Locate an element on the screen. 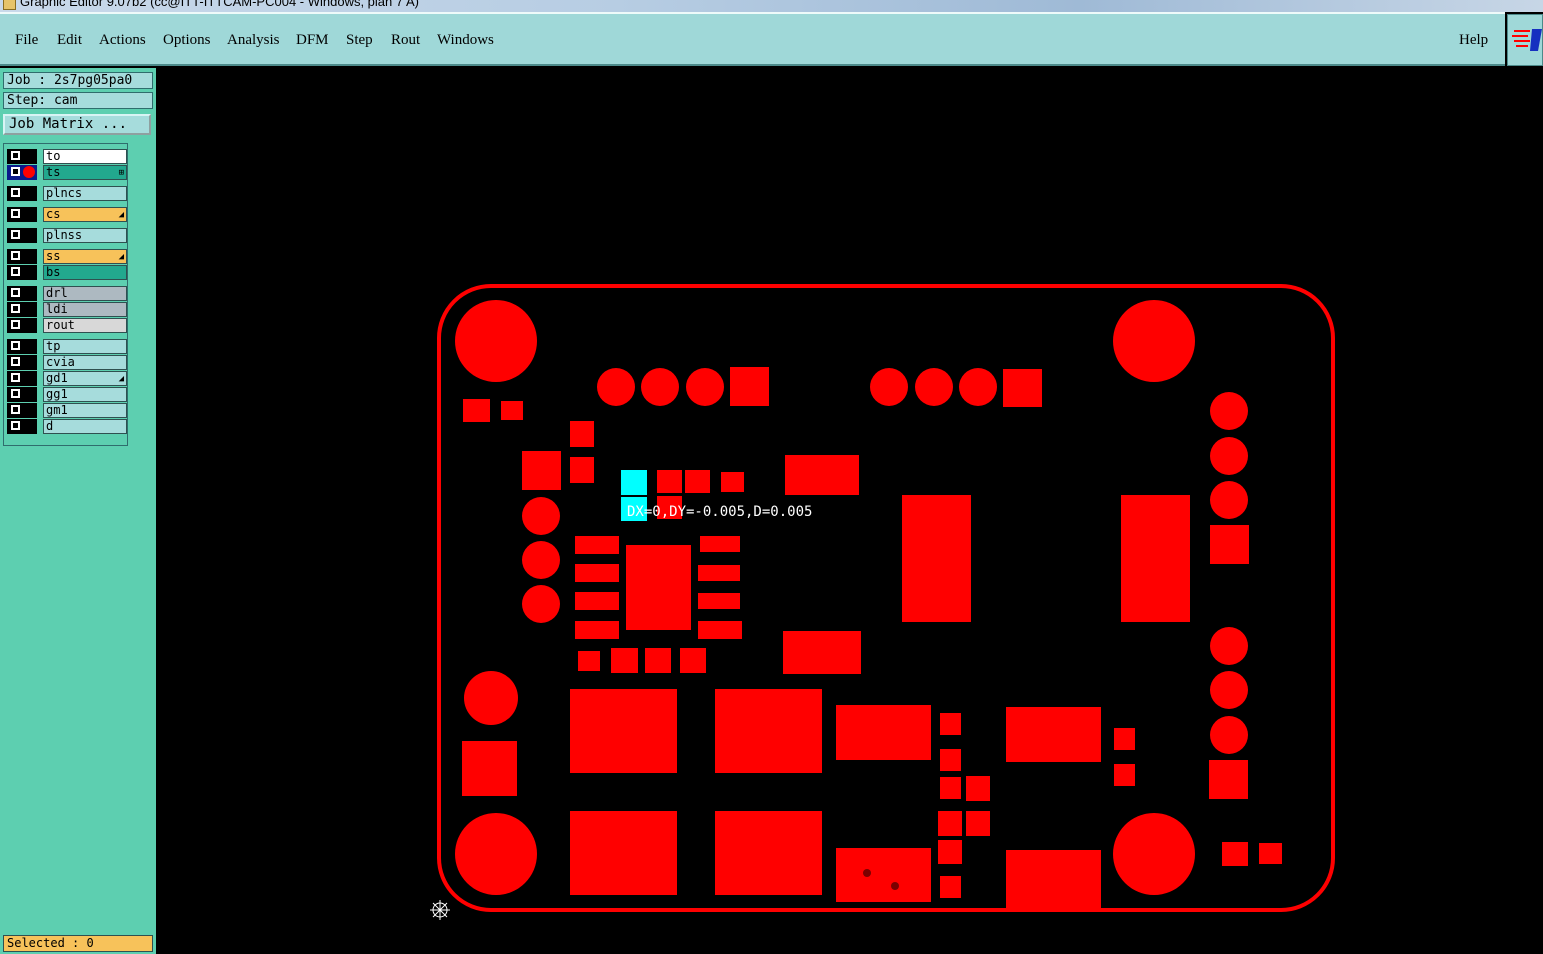  ic-pad is located at coordinates (658, 587).